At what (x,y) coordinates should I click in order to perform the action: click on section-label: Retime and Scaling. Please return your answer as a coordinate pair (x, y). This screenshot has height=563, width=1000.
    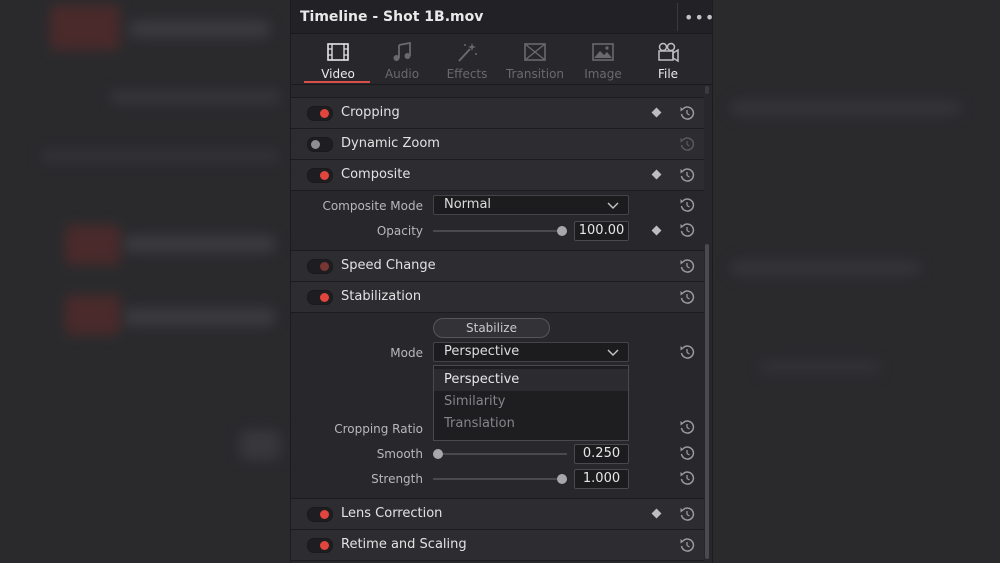
    Looking at the image, I should click on (404, 544).